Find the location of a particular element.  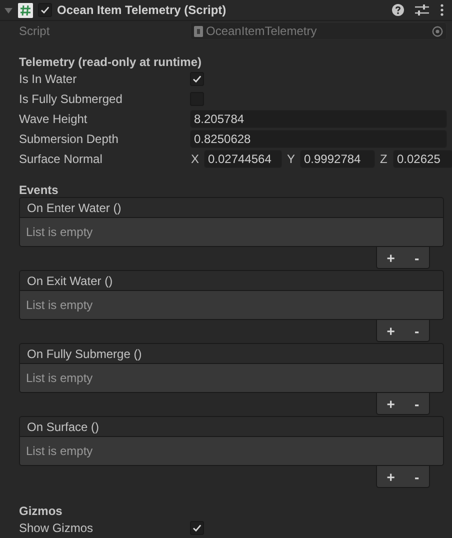

axis-label: Z is located at coordinates (383, 159).